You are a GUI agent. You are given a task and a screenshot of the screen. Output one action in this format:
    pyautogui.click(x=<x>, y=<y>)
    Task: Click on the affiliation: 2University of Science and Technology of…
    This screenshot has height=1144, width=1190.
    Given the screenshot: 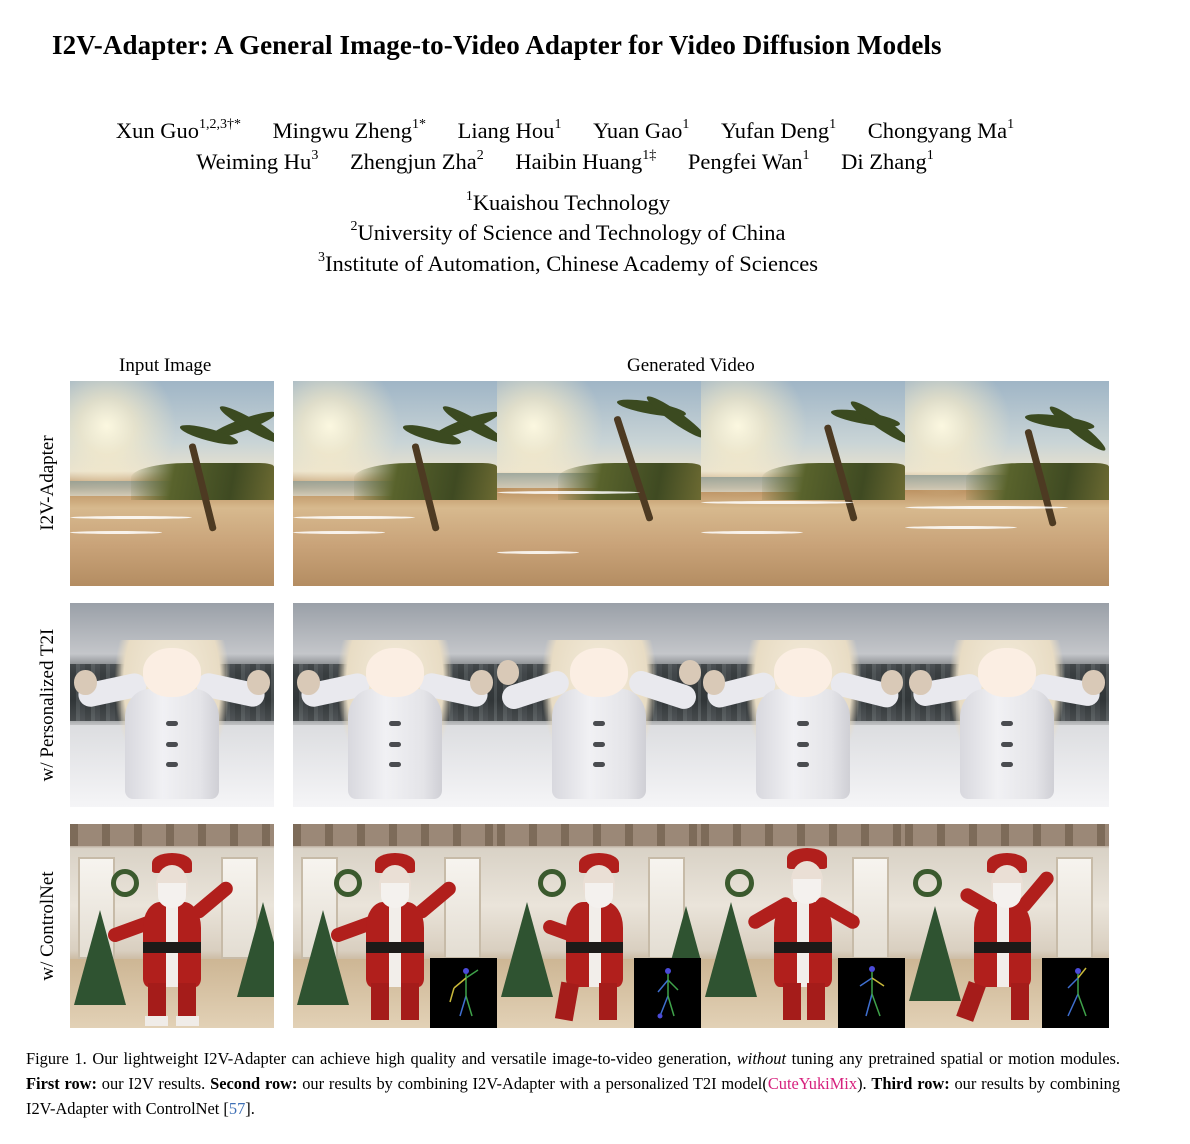 What is the action you would take?
    pyautogui.click(x=568, y=233)
    